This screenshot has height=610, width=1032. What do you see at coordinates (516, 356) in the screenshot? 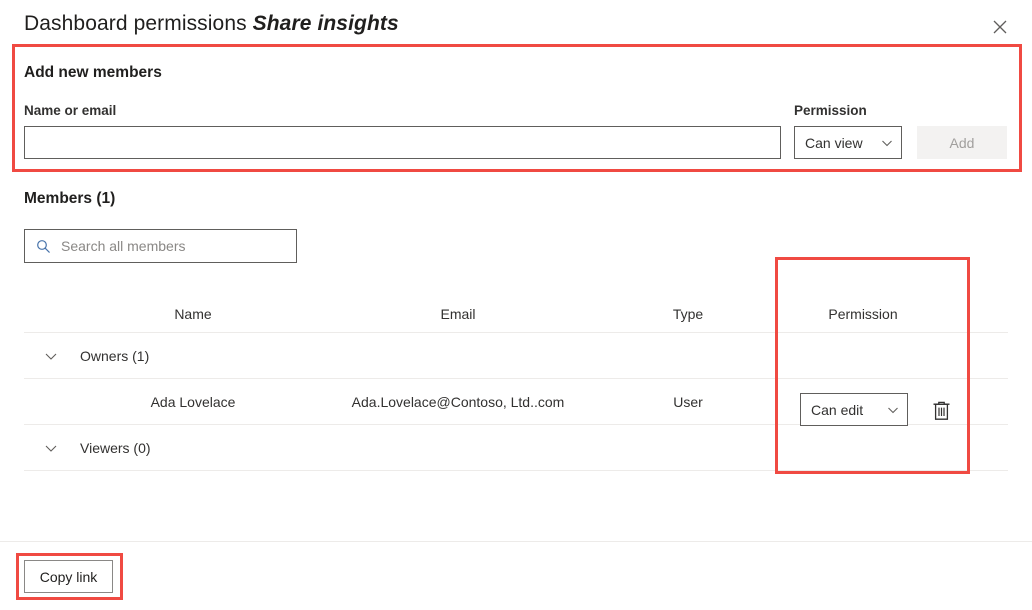
I see `group-row-owners: Owners (1)` at bounding box center [516, 356].